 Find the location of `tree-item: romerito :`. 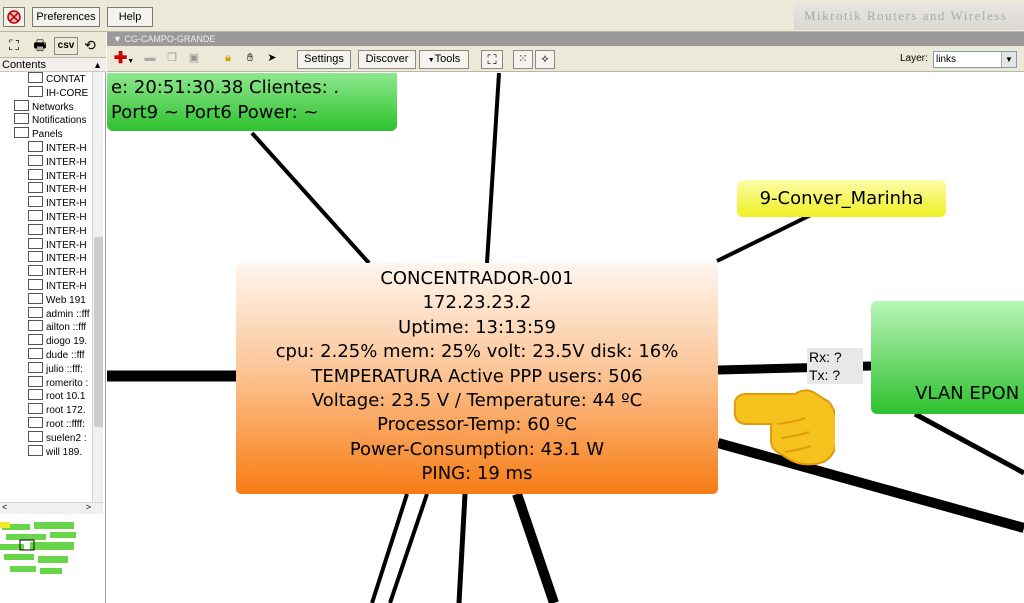

tree-item: romerito : is located at coordinates (58, 382).